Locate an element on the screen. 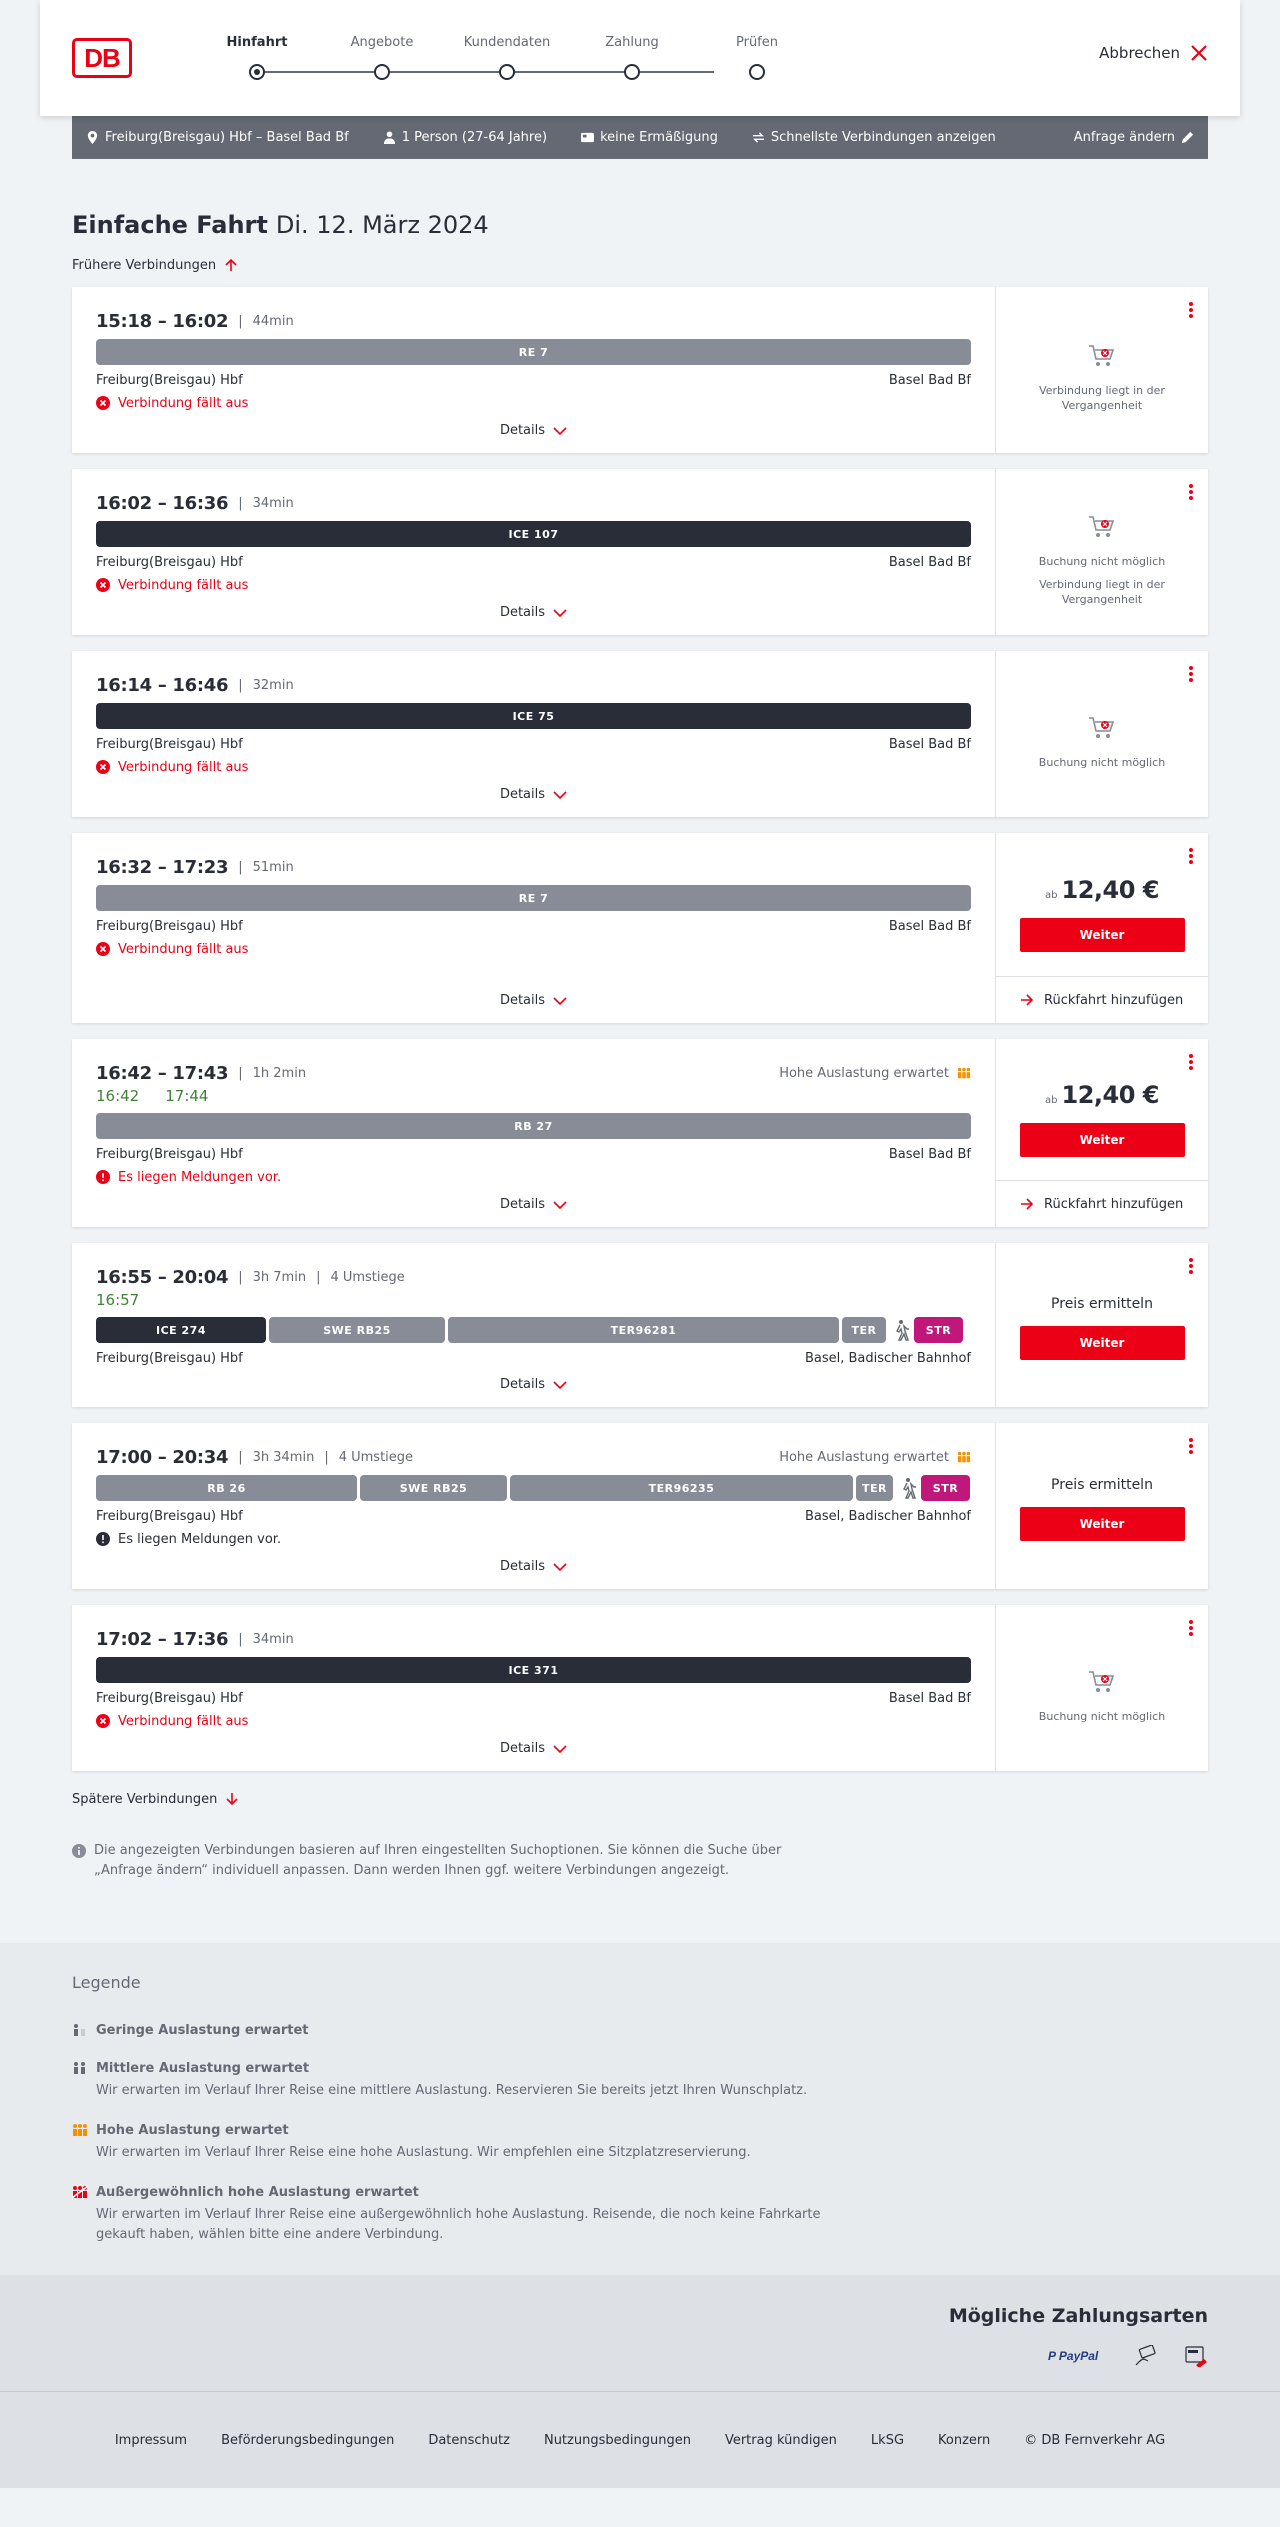 This screenshot has width=1280, height=2527. step-label: Kundendaten is located at coordinates (507, 42).